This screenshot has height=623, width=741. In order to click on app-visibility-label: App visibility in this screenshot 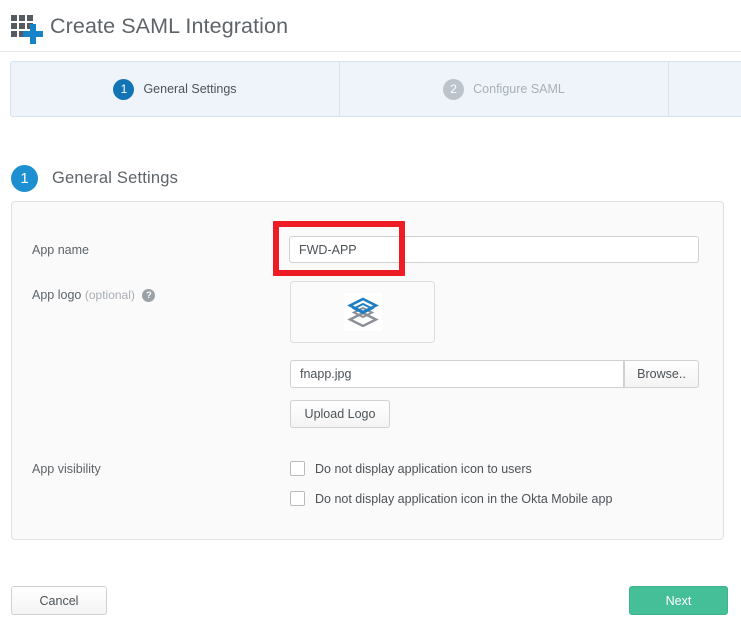, I will do `click(66, 469)`.